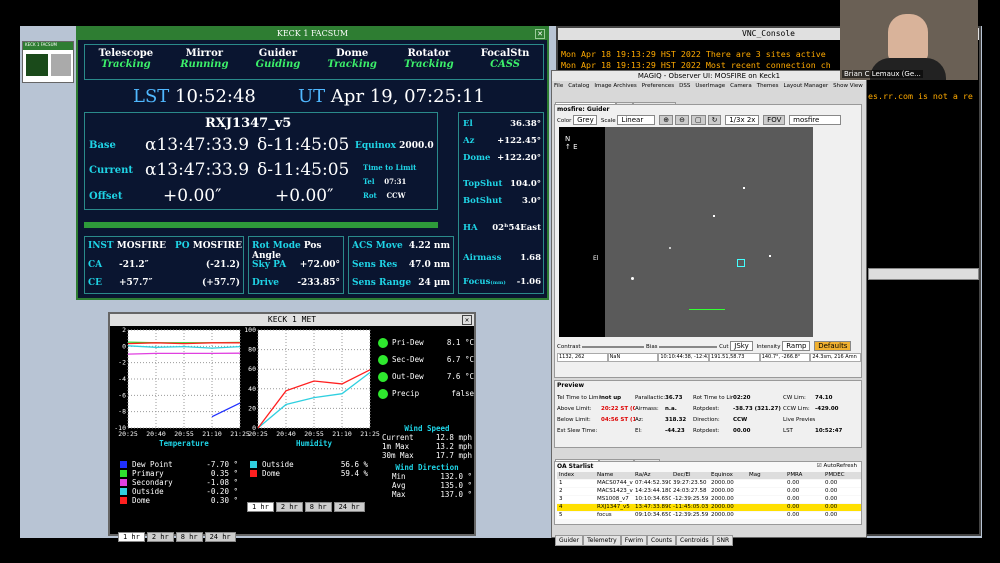  I want to click on table-cell: 2000.00, so click(722, 491).